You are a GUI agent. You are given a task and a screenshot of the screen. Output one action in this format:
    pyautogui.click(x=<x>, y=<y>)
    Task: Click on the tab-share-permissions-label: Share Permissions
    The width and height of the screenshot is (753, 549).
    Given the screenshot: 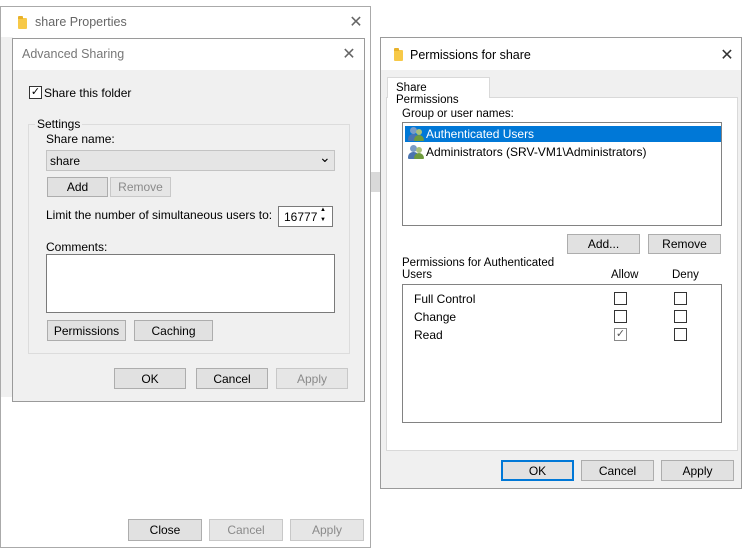 What is the action you would take?
    pyautogui.click(x=427, y=94)
    